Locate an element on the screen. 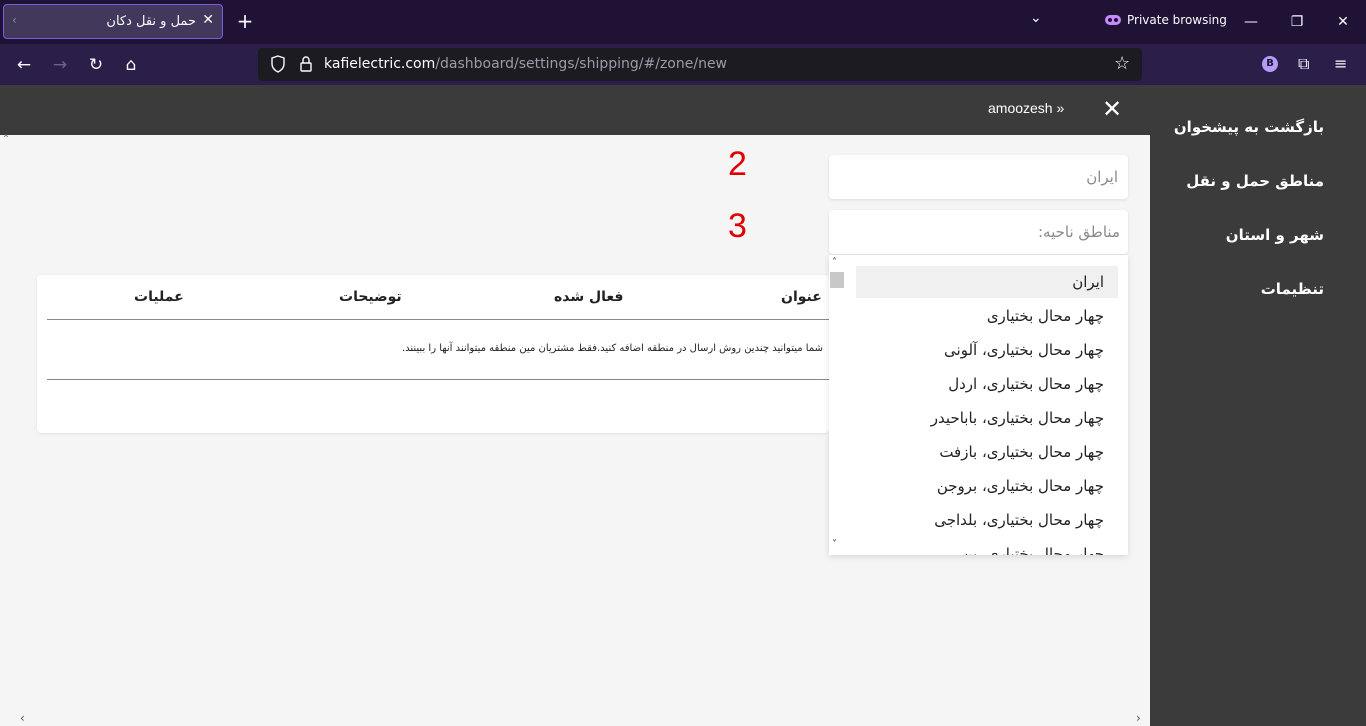  minimize-button: — is located at coordinates (1251, 22).